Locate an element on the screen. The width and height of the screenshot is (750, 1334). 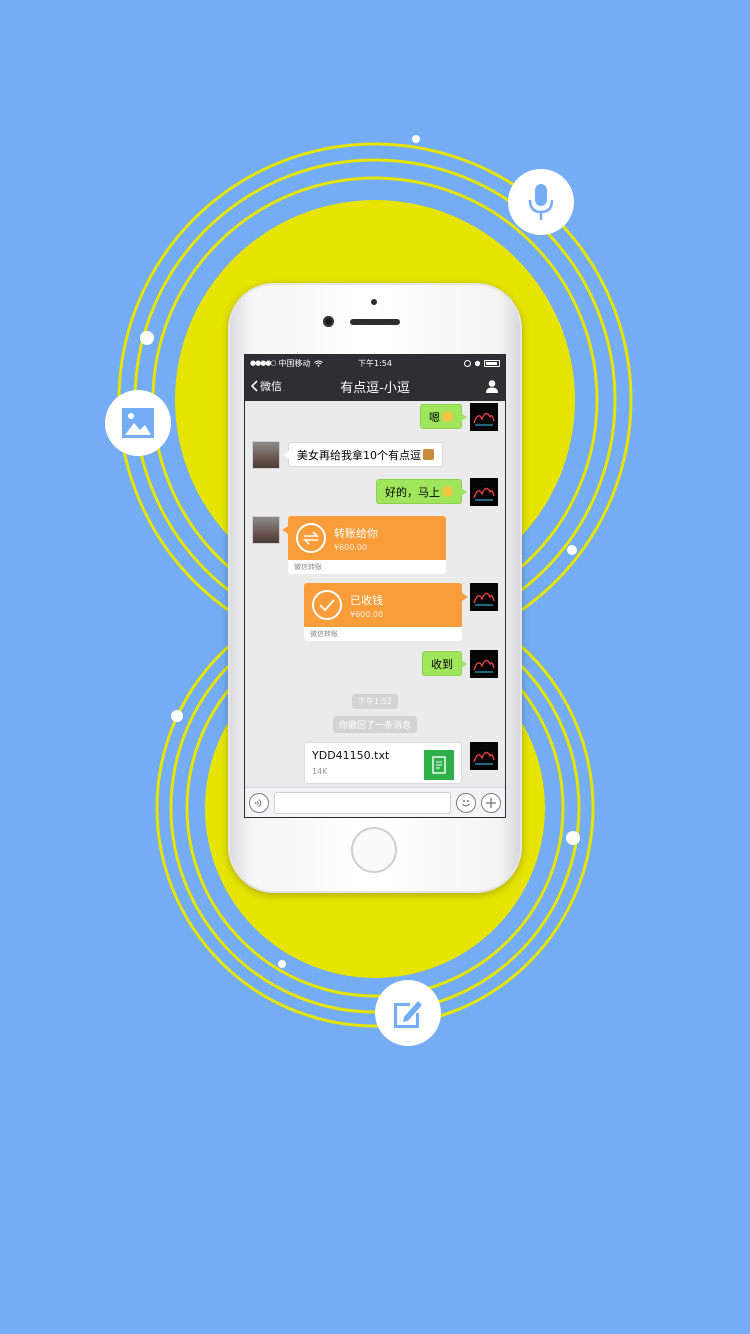
input-bar is located at coordinates (375, 802).